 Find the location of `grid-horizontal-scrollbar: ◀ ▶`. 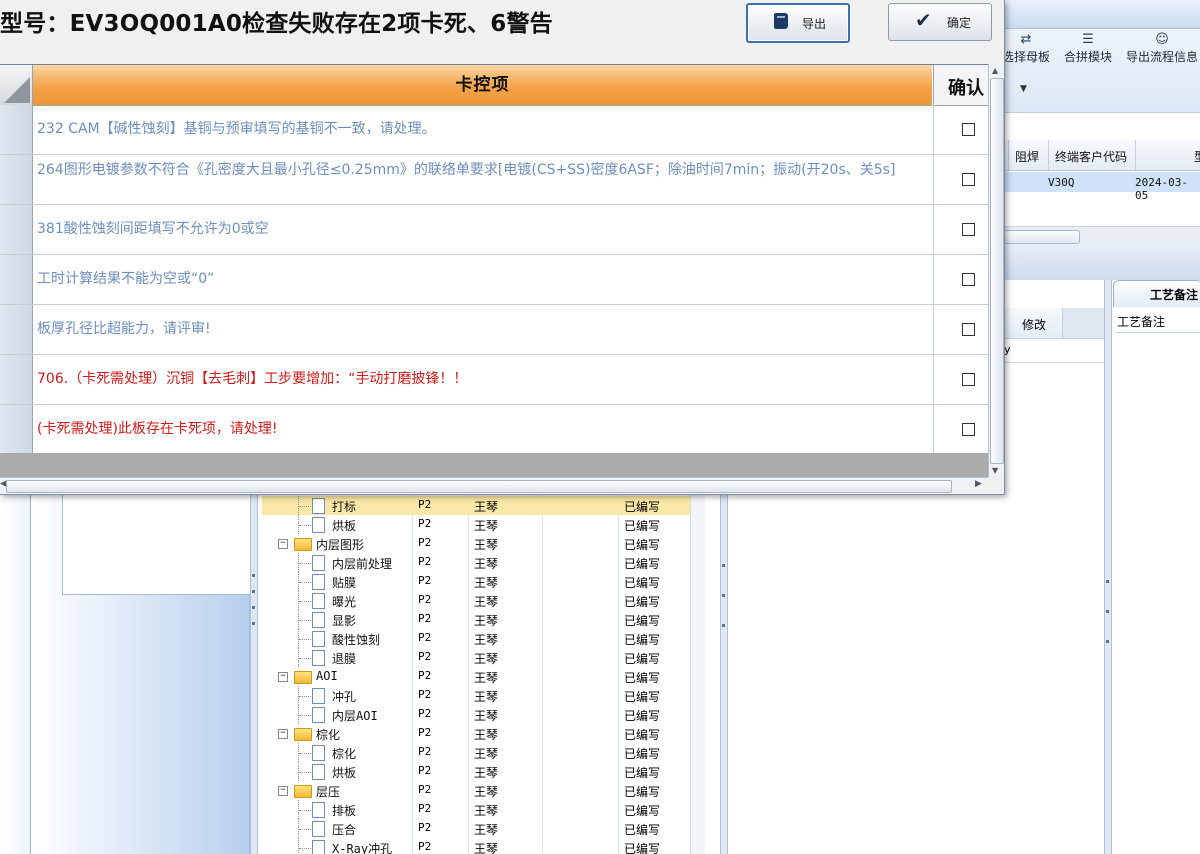

grid-horizontal-scrollbar: ◀ ▶ is located at coordinates (494, 485).